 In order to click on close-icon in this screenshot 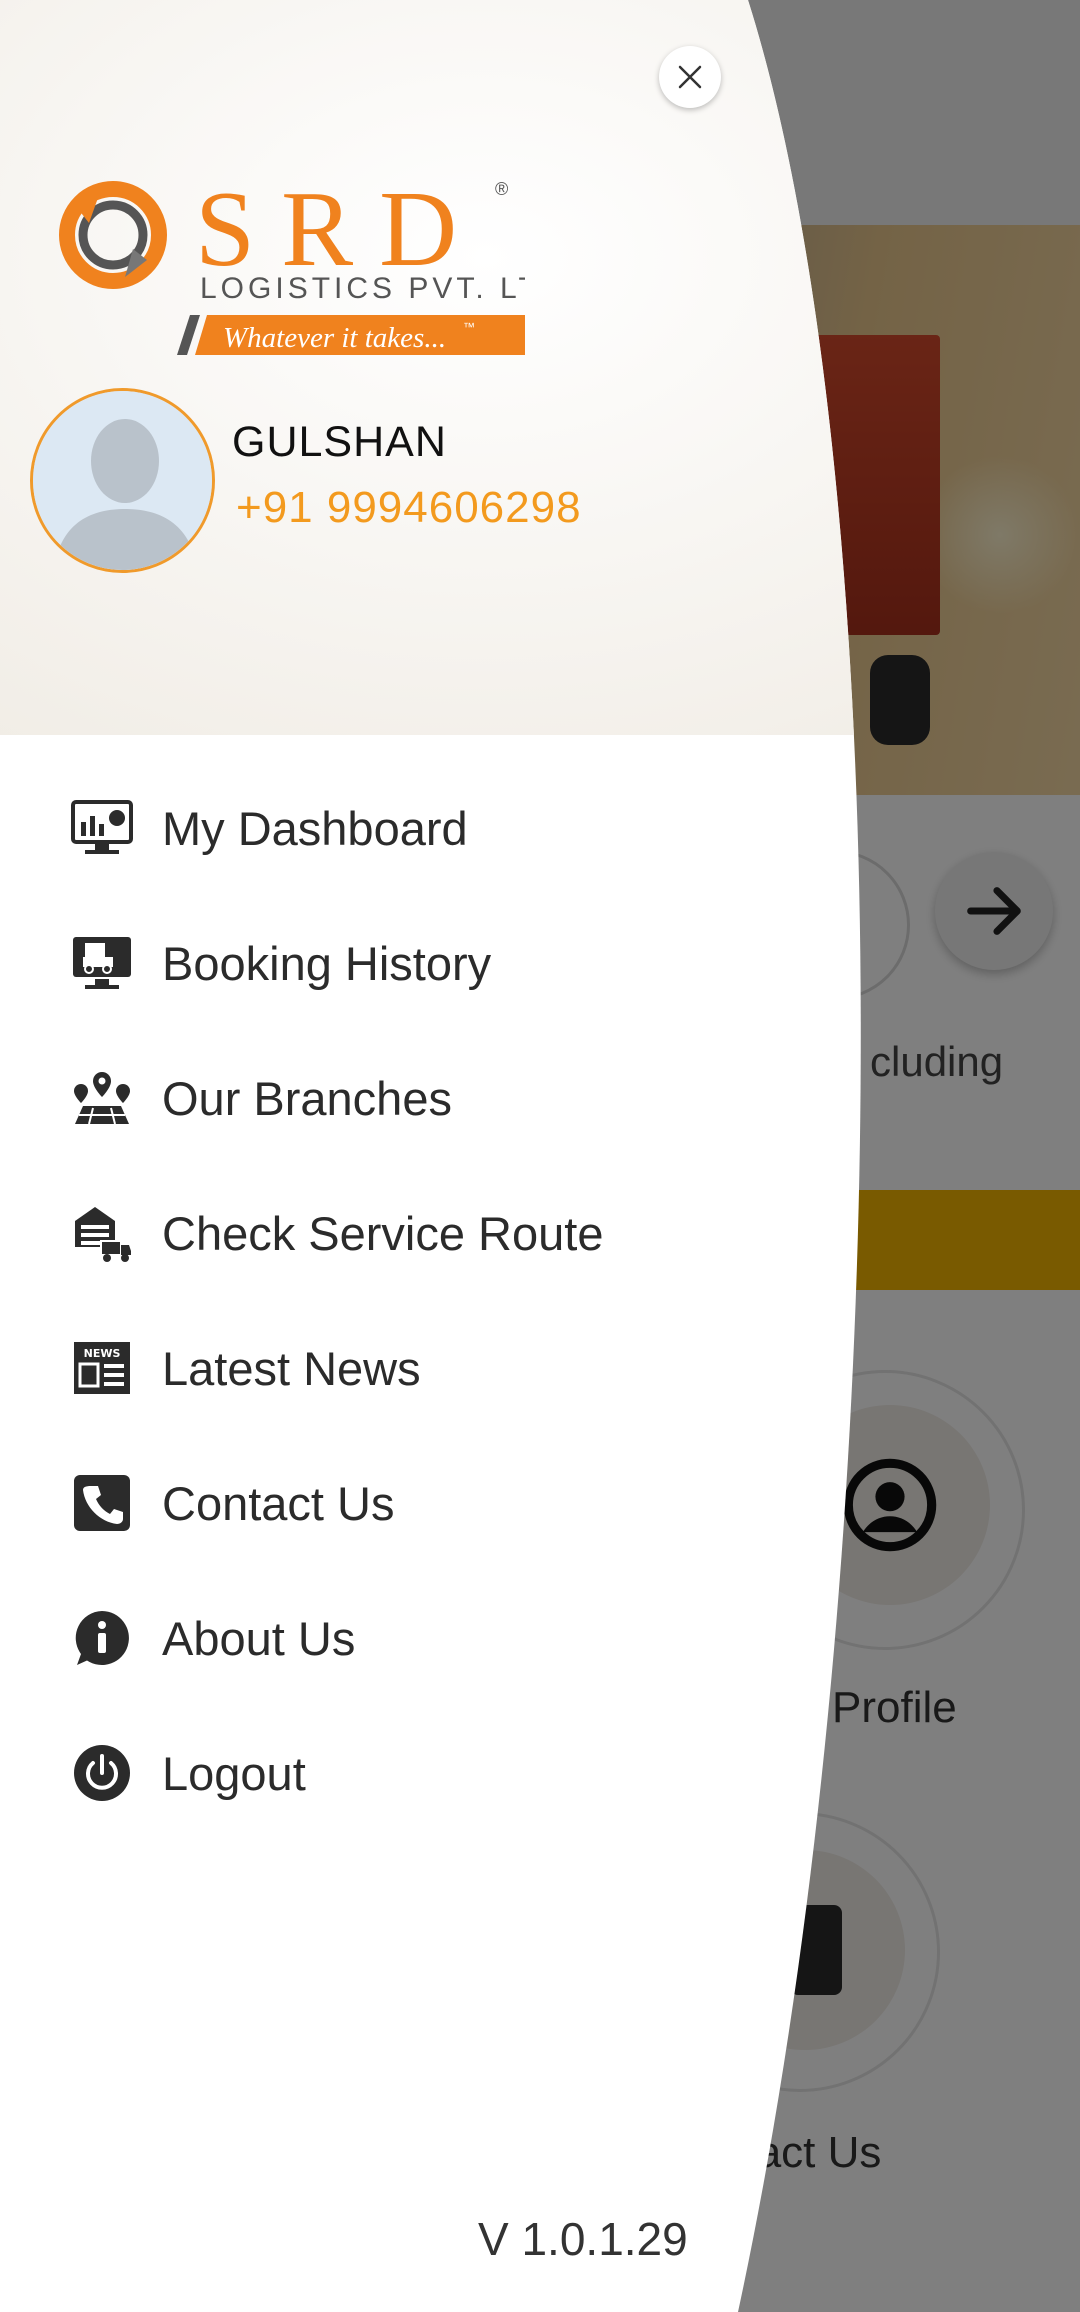, I will do `click(690, 77)`.